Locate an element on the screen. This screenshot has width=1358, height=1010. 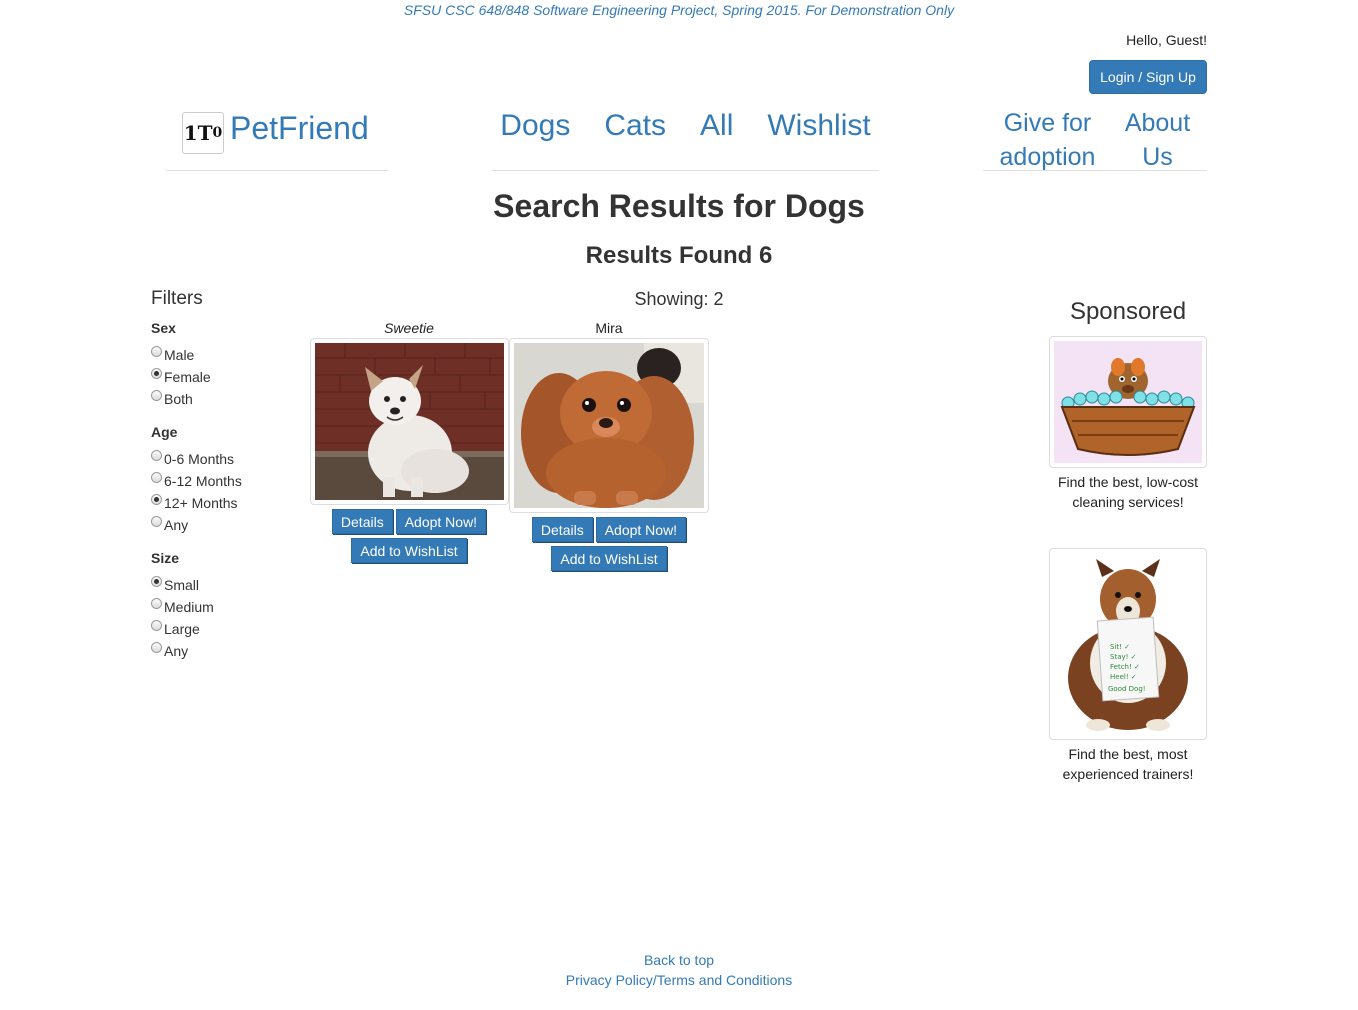
white-dog-photo is located at coordinates (409, 421).